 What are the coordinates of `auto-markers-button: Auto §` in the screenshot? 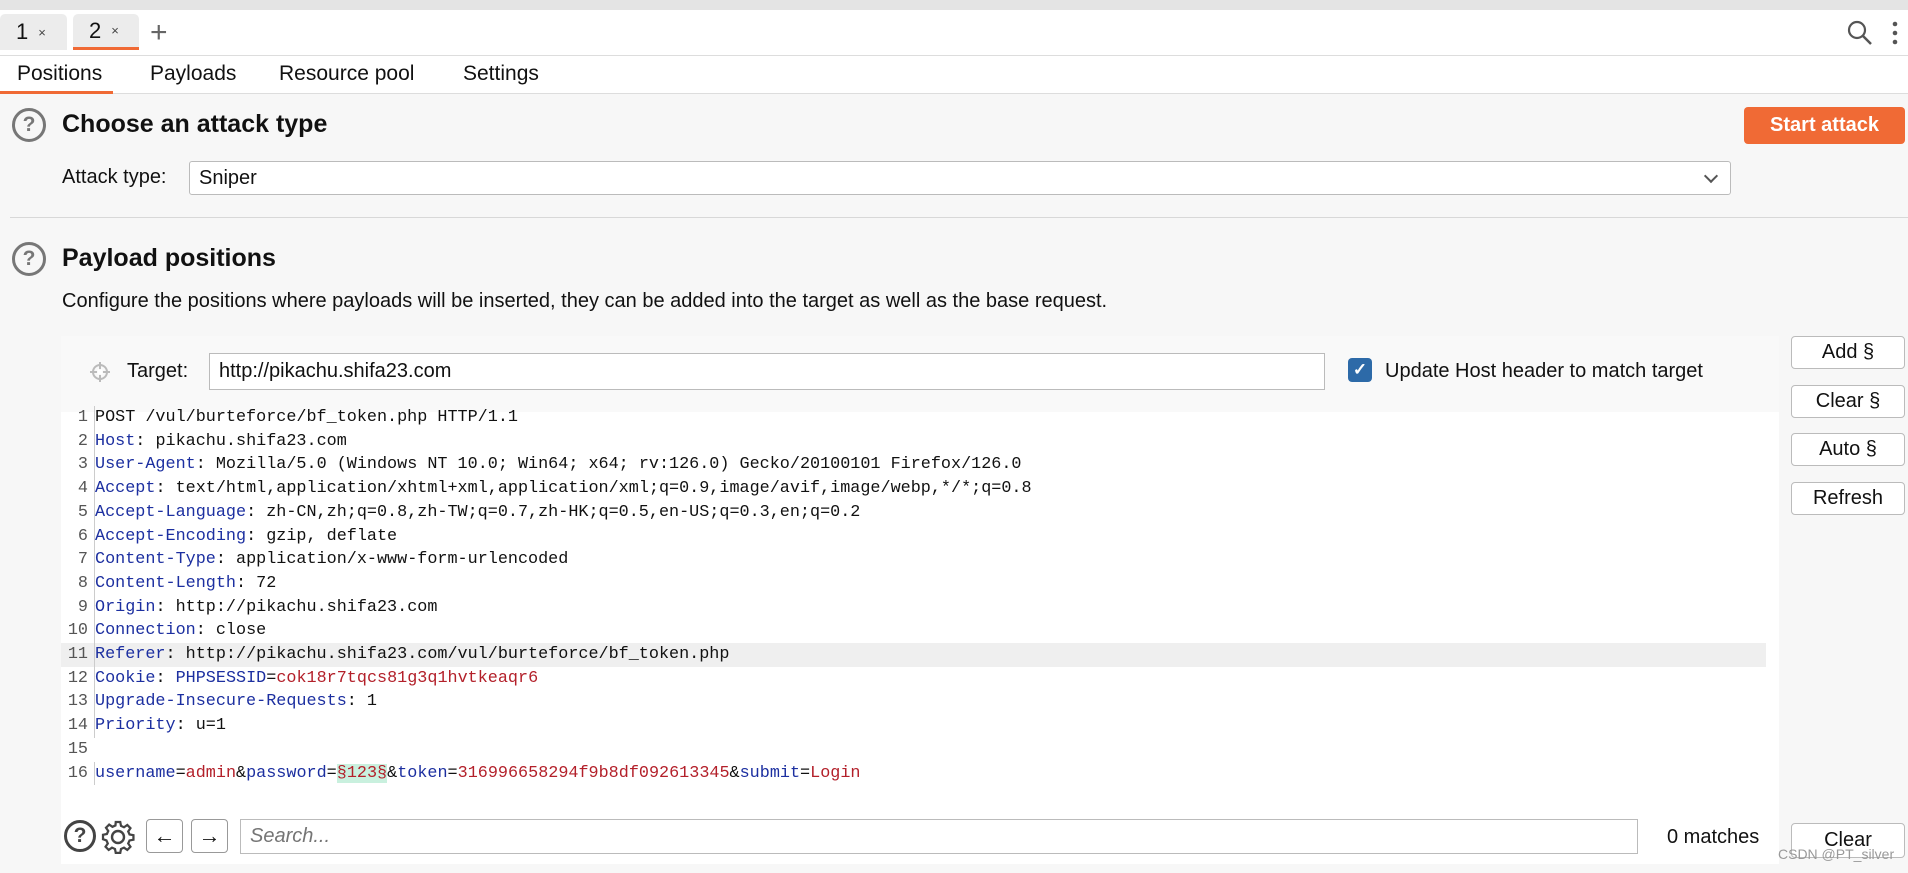 It's located at (1848, 449).